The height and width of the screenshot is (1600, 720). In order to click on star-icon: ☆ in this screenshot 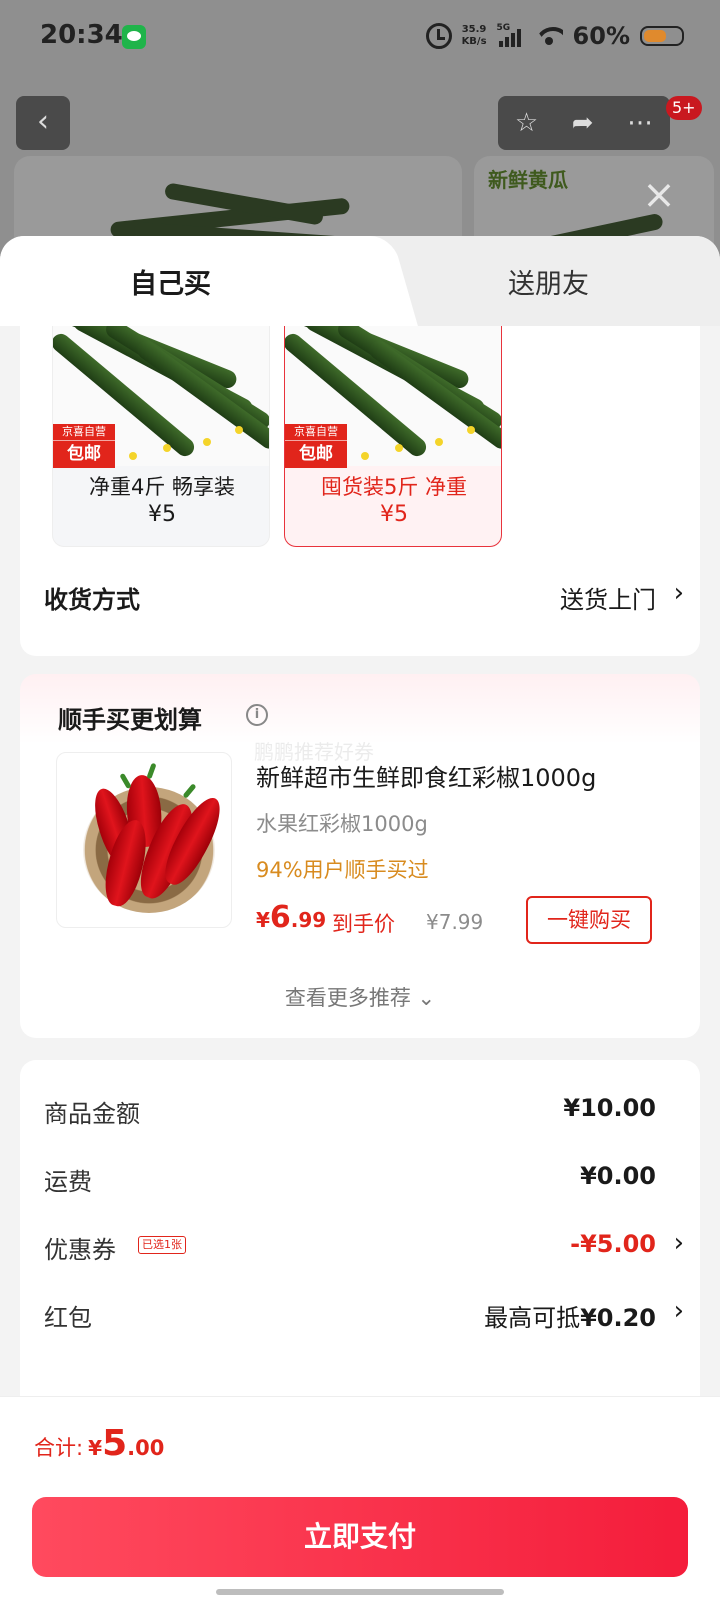, I will do `click(526, 123)`.